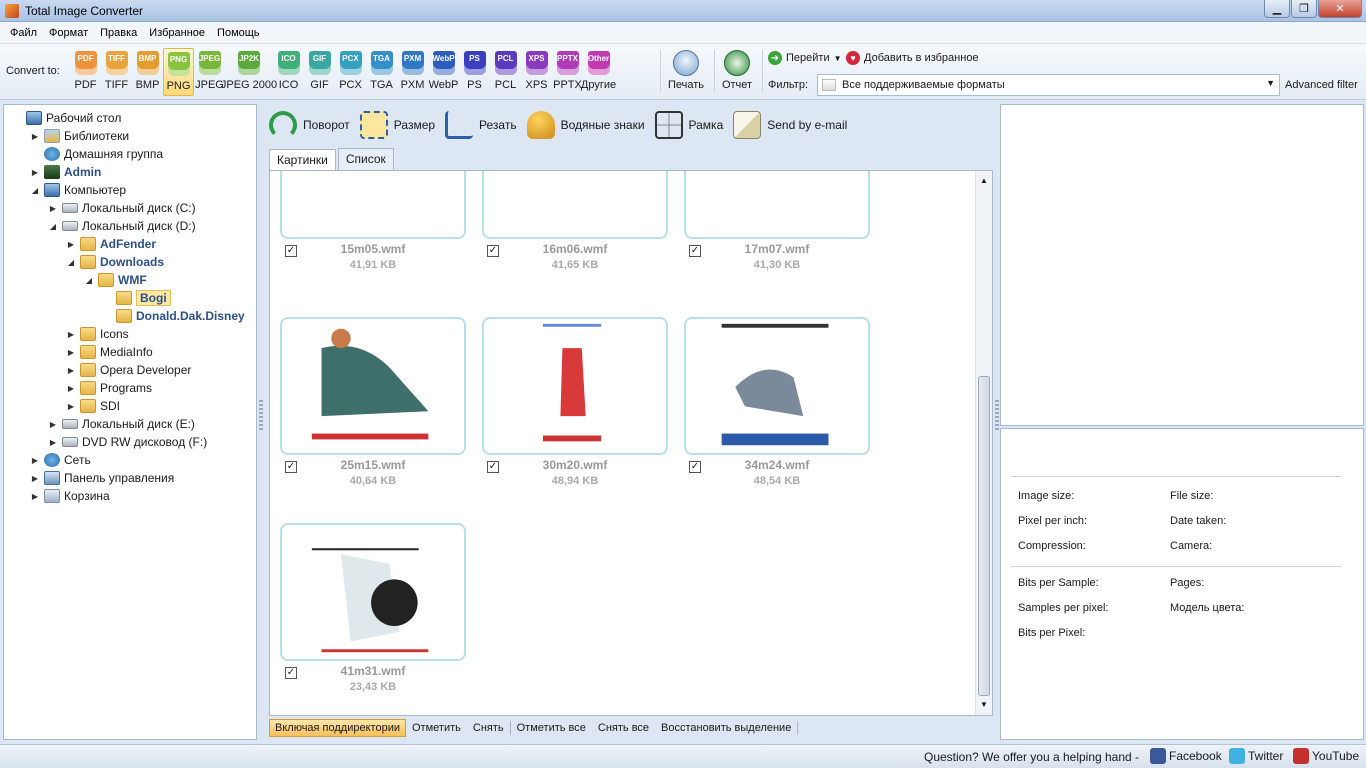 This screenshot has height=768, width=1366. Describe the element at coordinates (109, 352) in the screenshot. I see `tree-item: ▶ MediaInfo` at that location.